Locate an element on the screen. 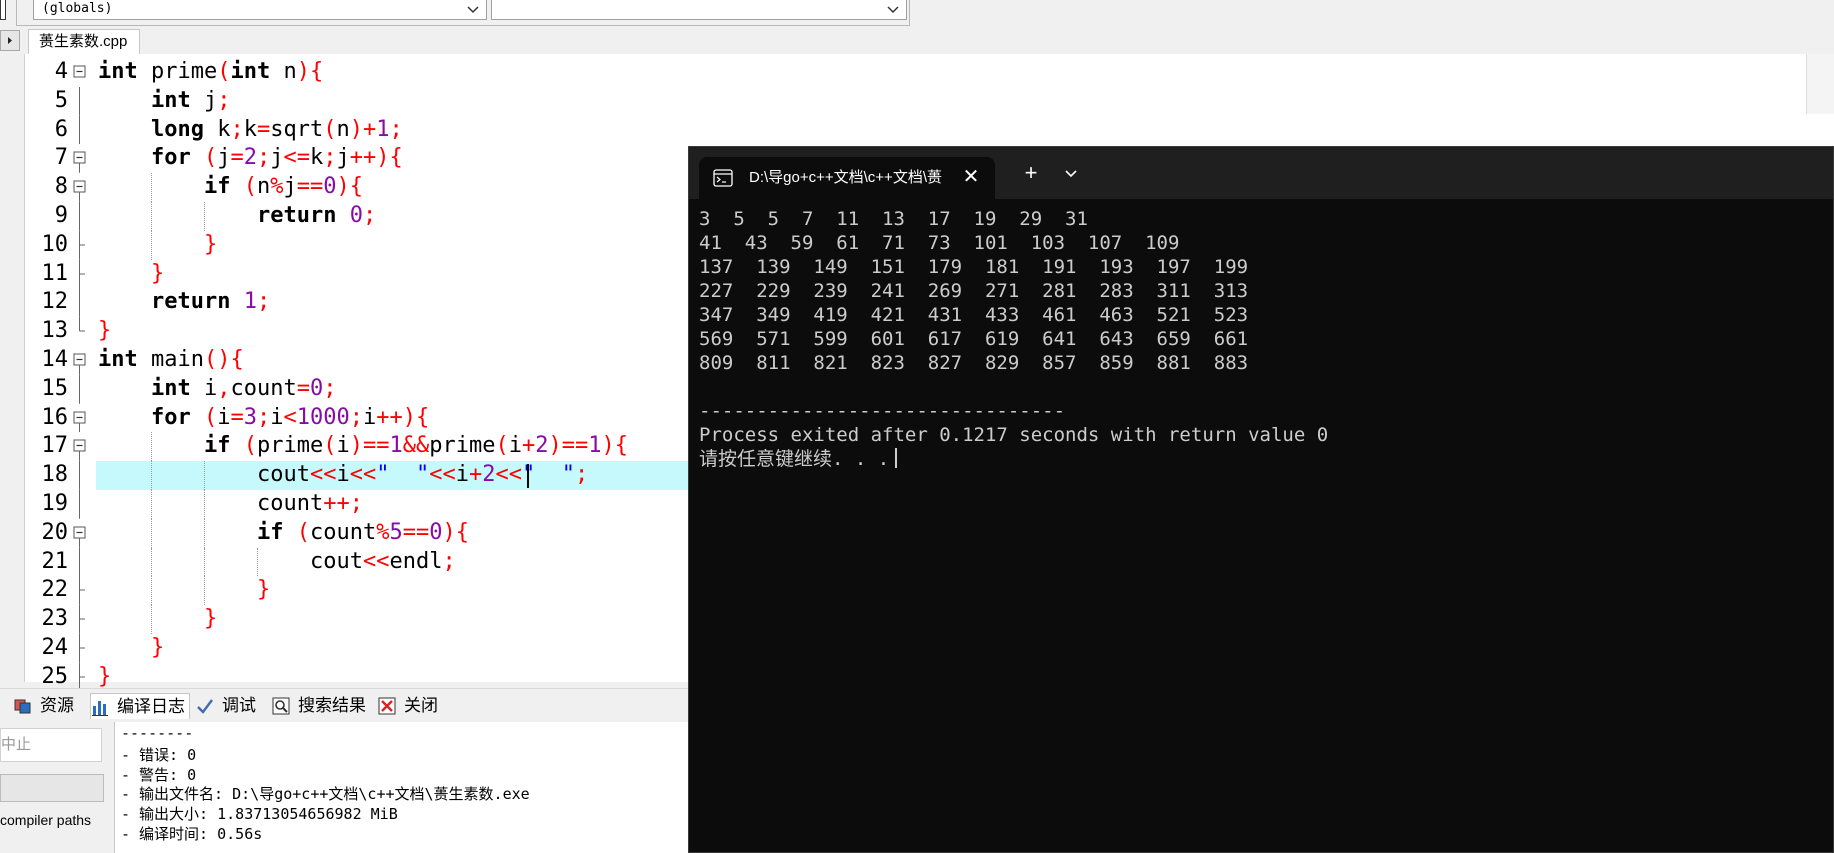 The image size is (1834, 853). code-line: 6 long k;k=sqrt(n)+1; is located at coordinates (425, 130).